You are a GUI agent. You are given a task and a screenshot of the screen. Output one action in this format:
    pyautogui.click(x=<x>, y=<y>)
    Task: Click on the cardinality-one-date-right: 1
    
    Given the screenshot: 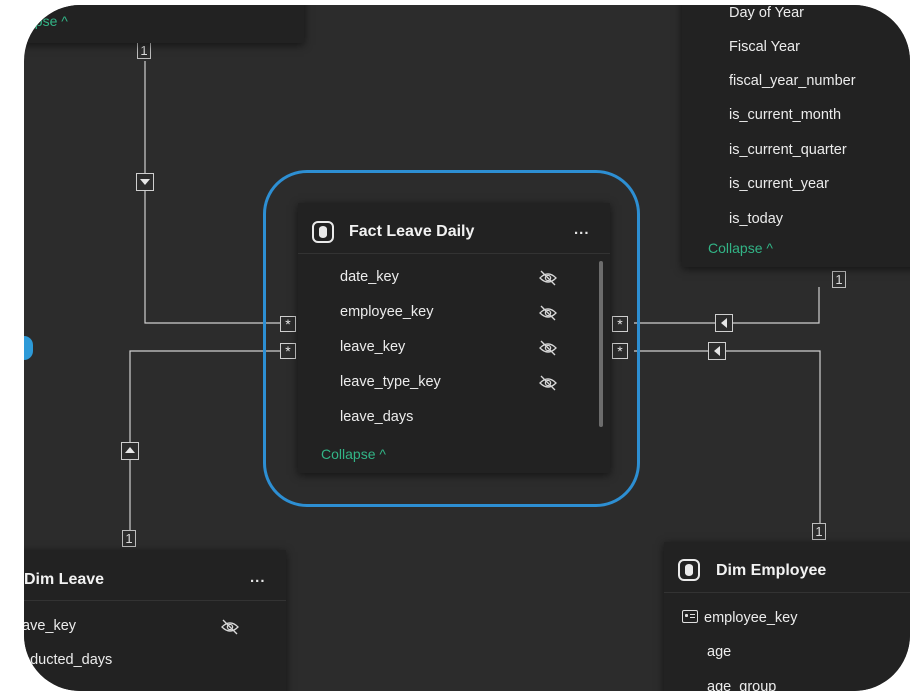 What is the action you would take?
    pyautogui.click(x=839, y=279)
    